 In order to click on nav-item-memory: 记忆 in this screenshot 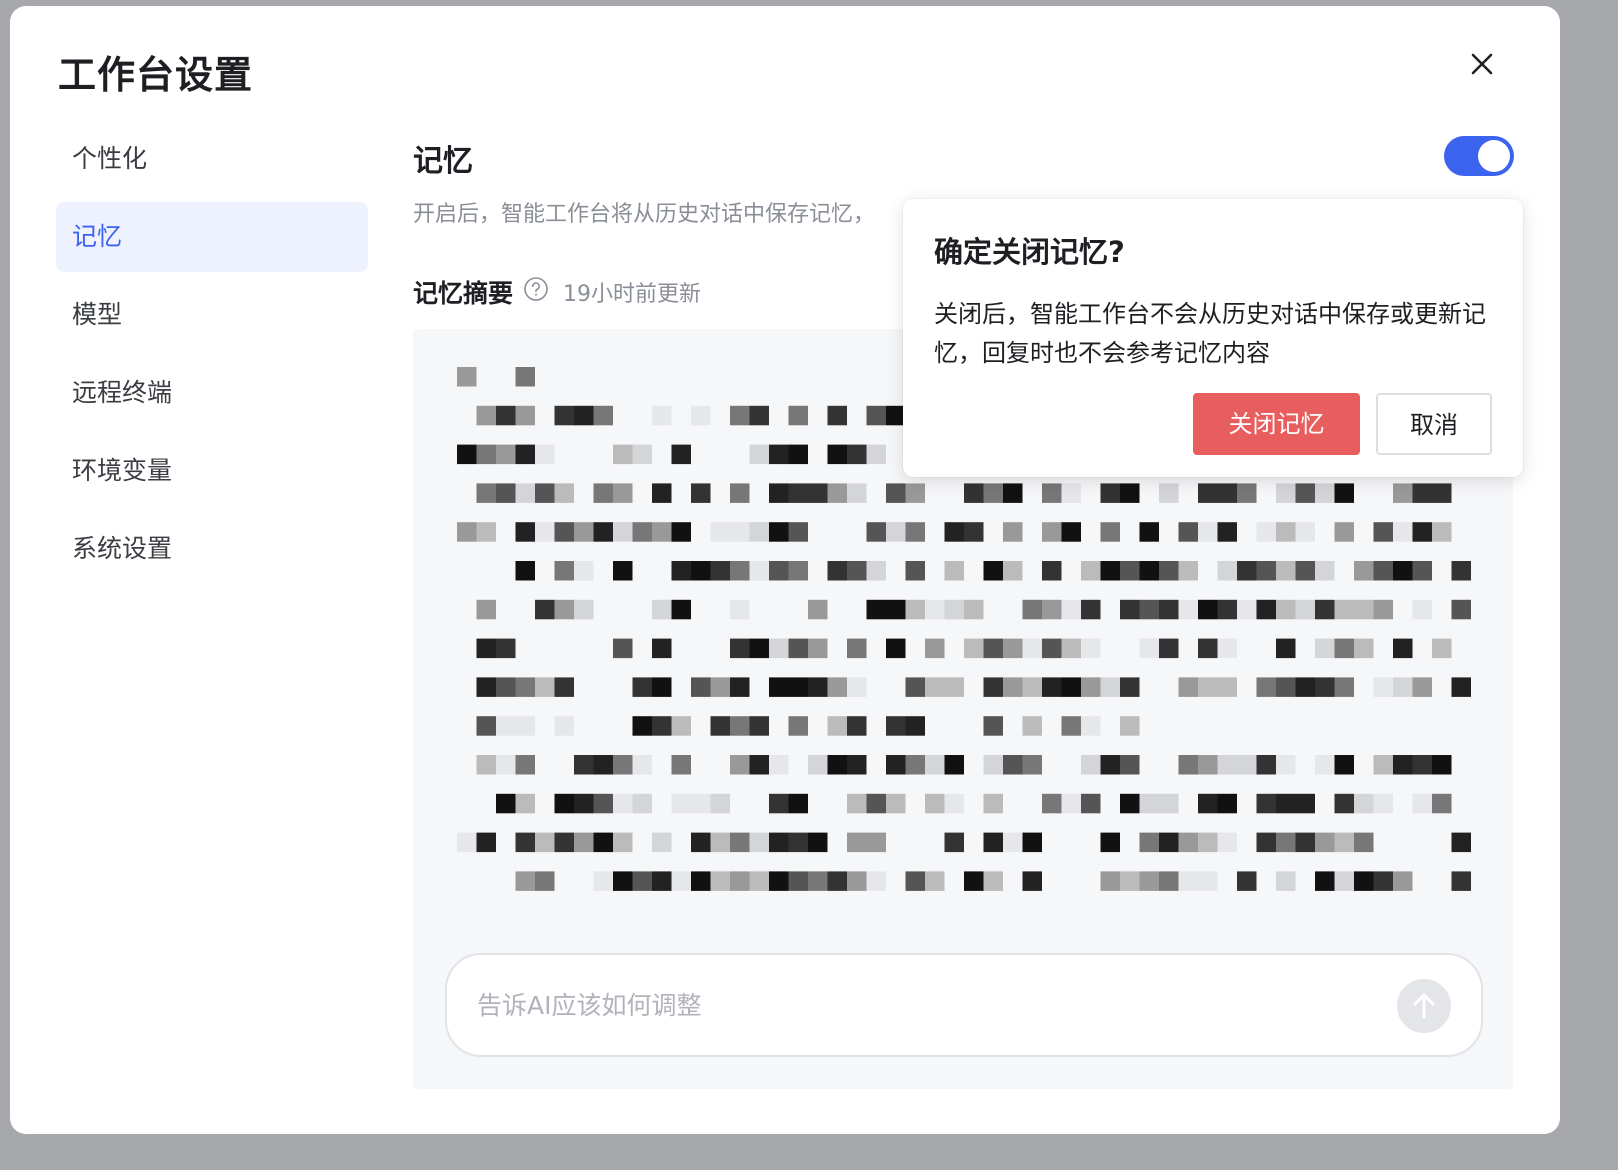, I will do `click(212, 237)`.